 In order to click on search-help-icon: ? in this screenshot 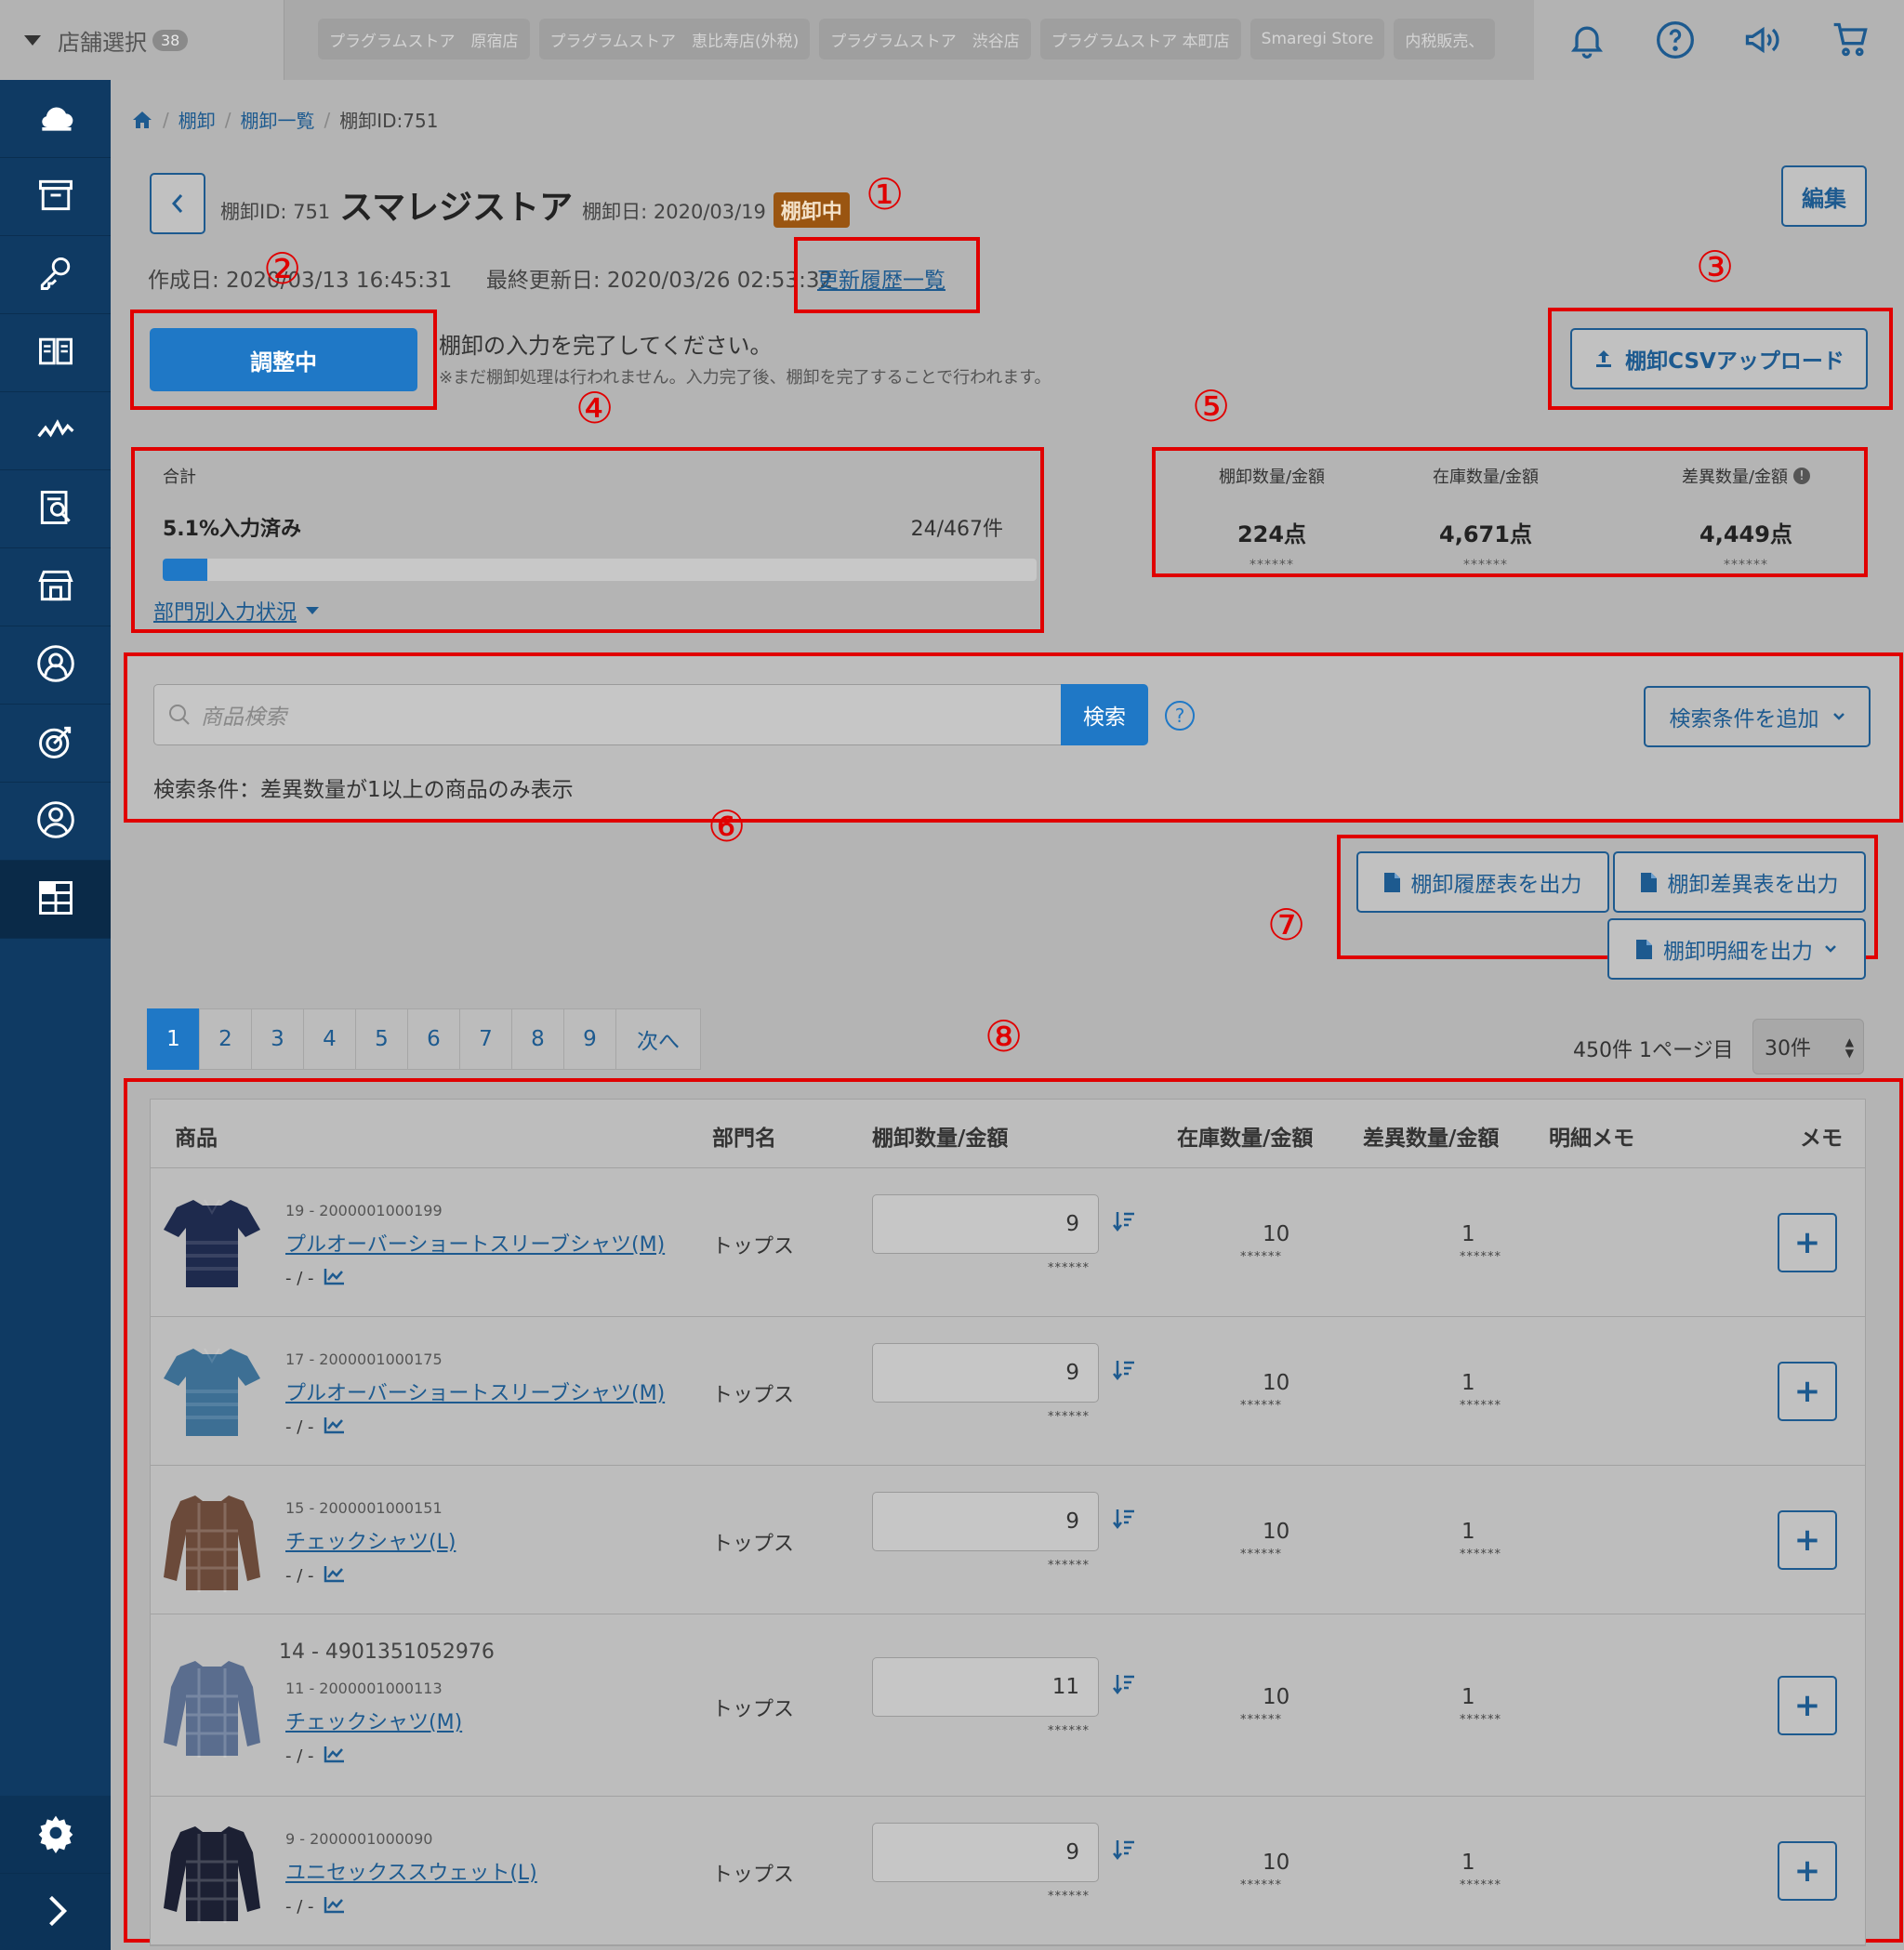, I will do `click(1180, 716)`.